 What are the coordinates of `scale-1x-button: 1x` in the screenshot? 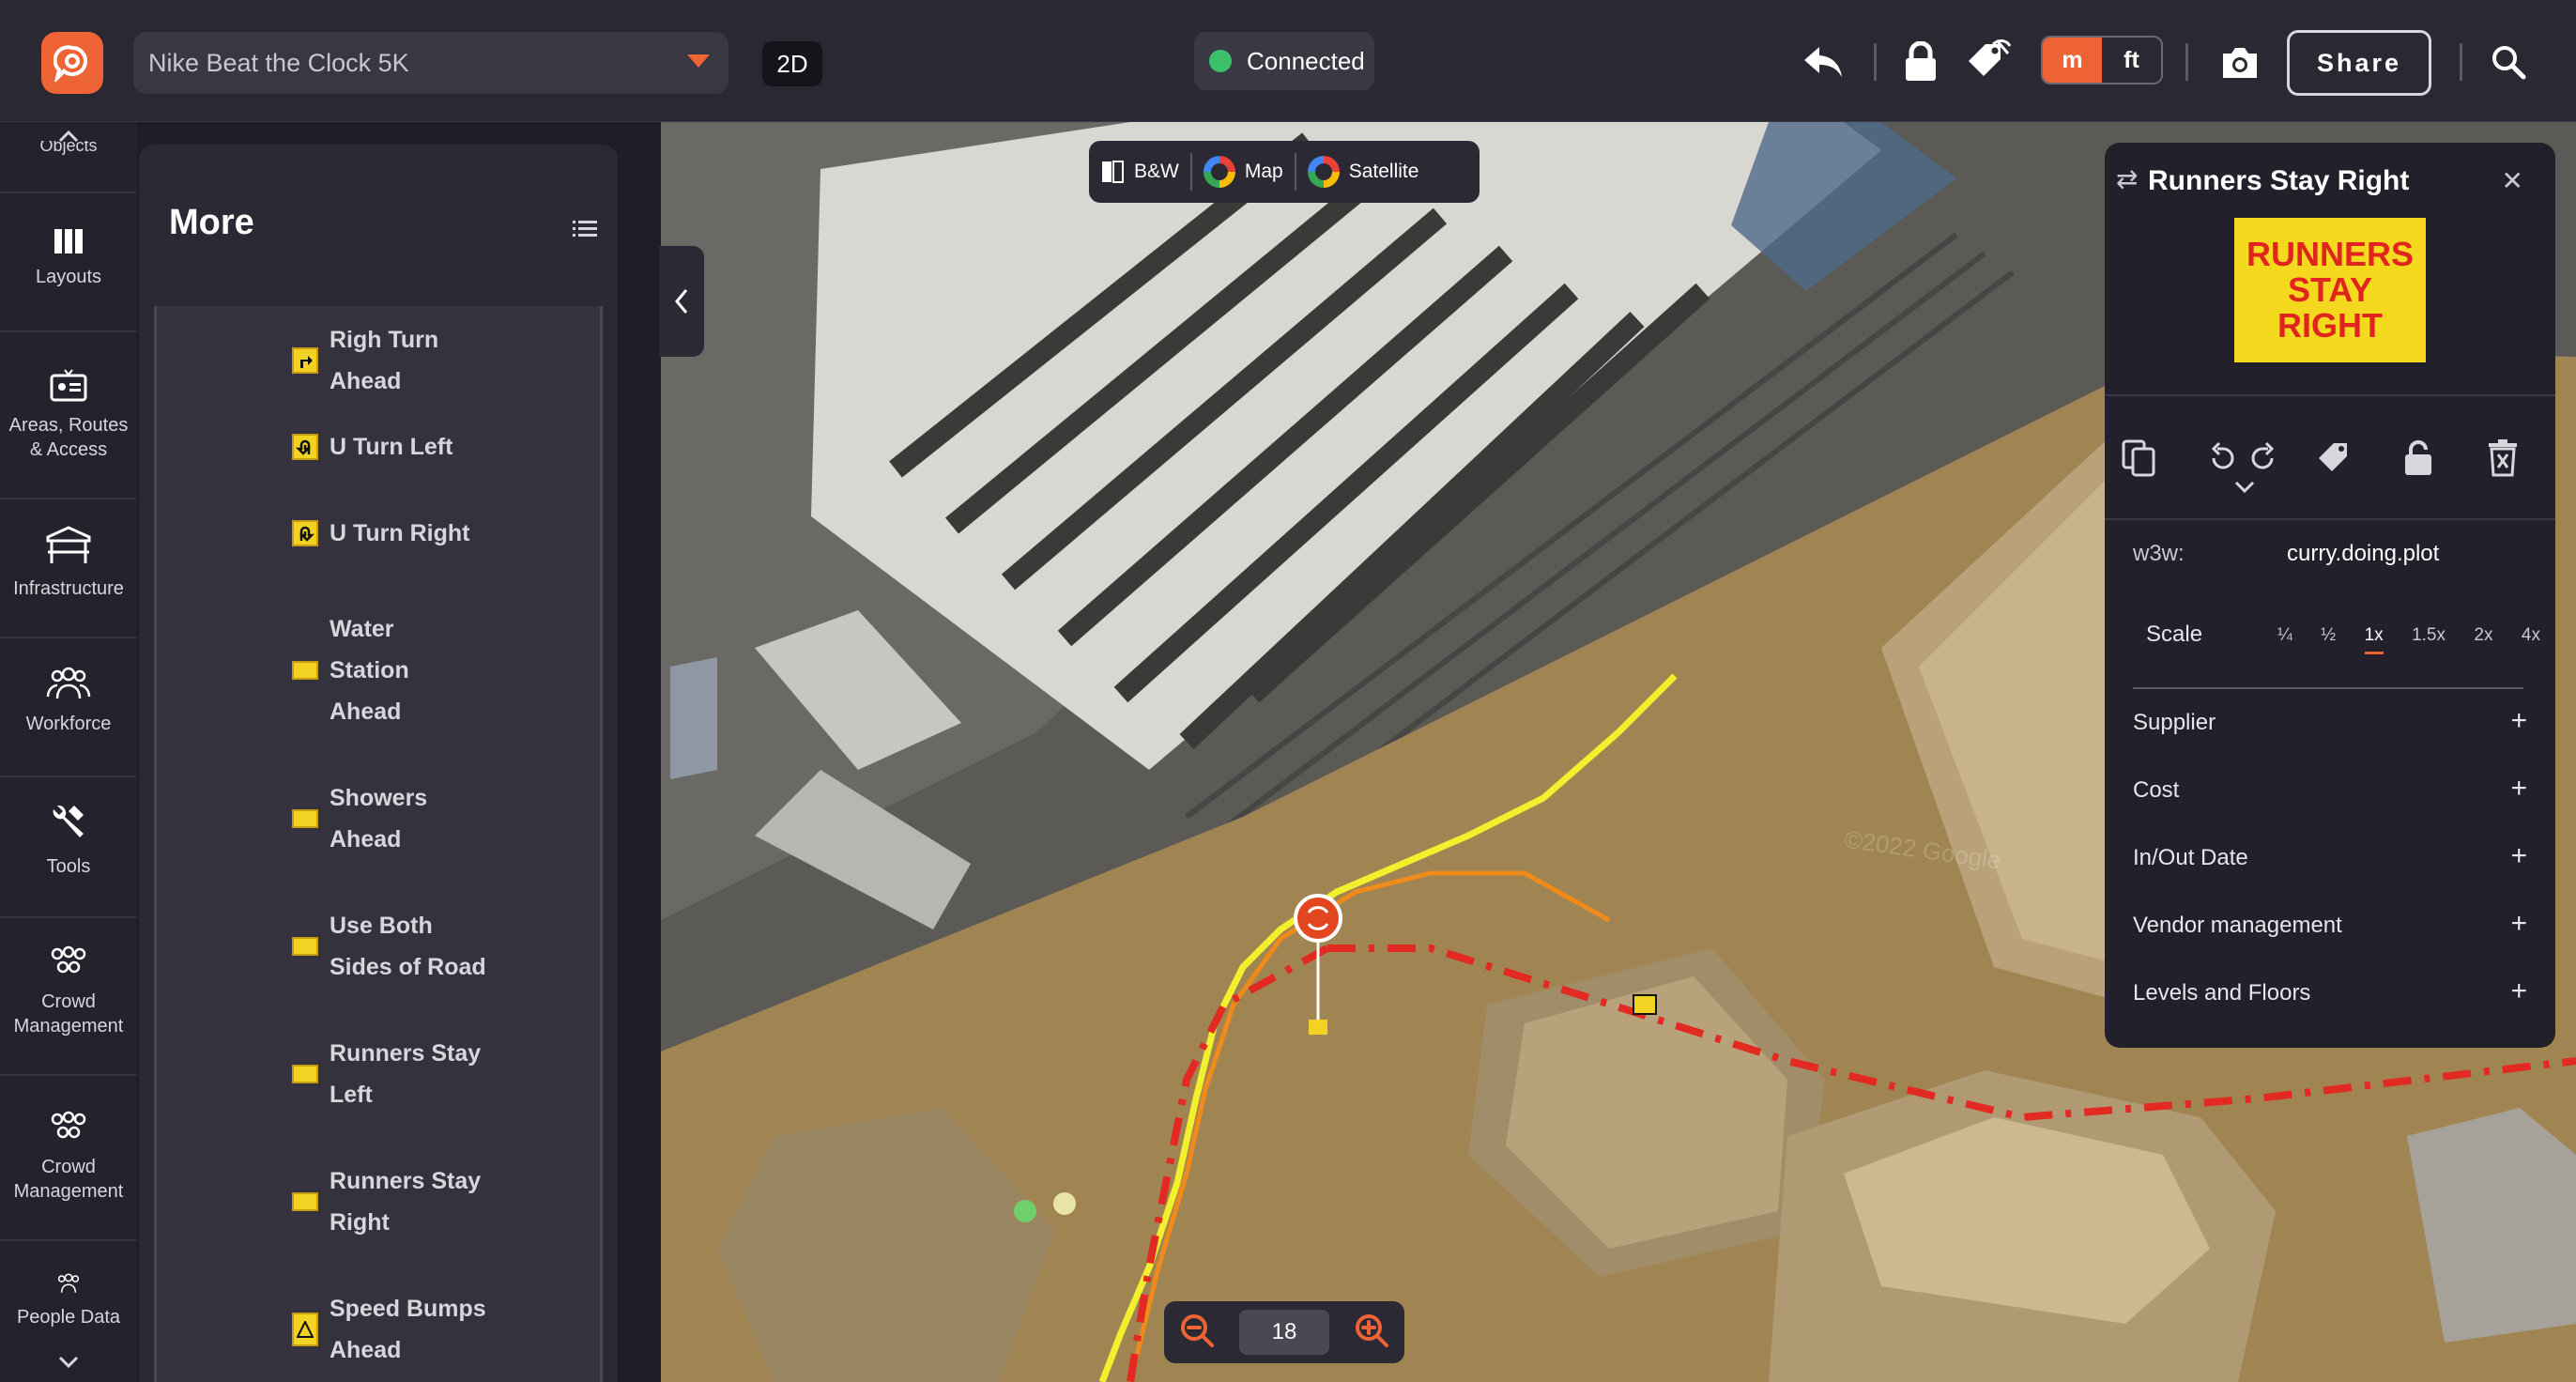 It's located at (2374, 639).